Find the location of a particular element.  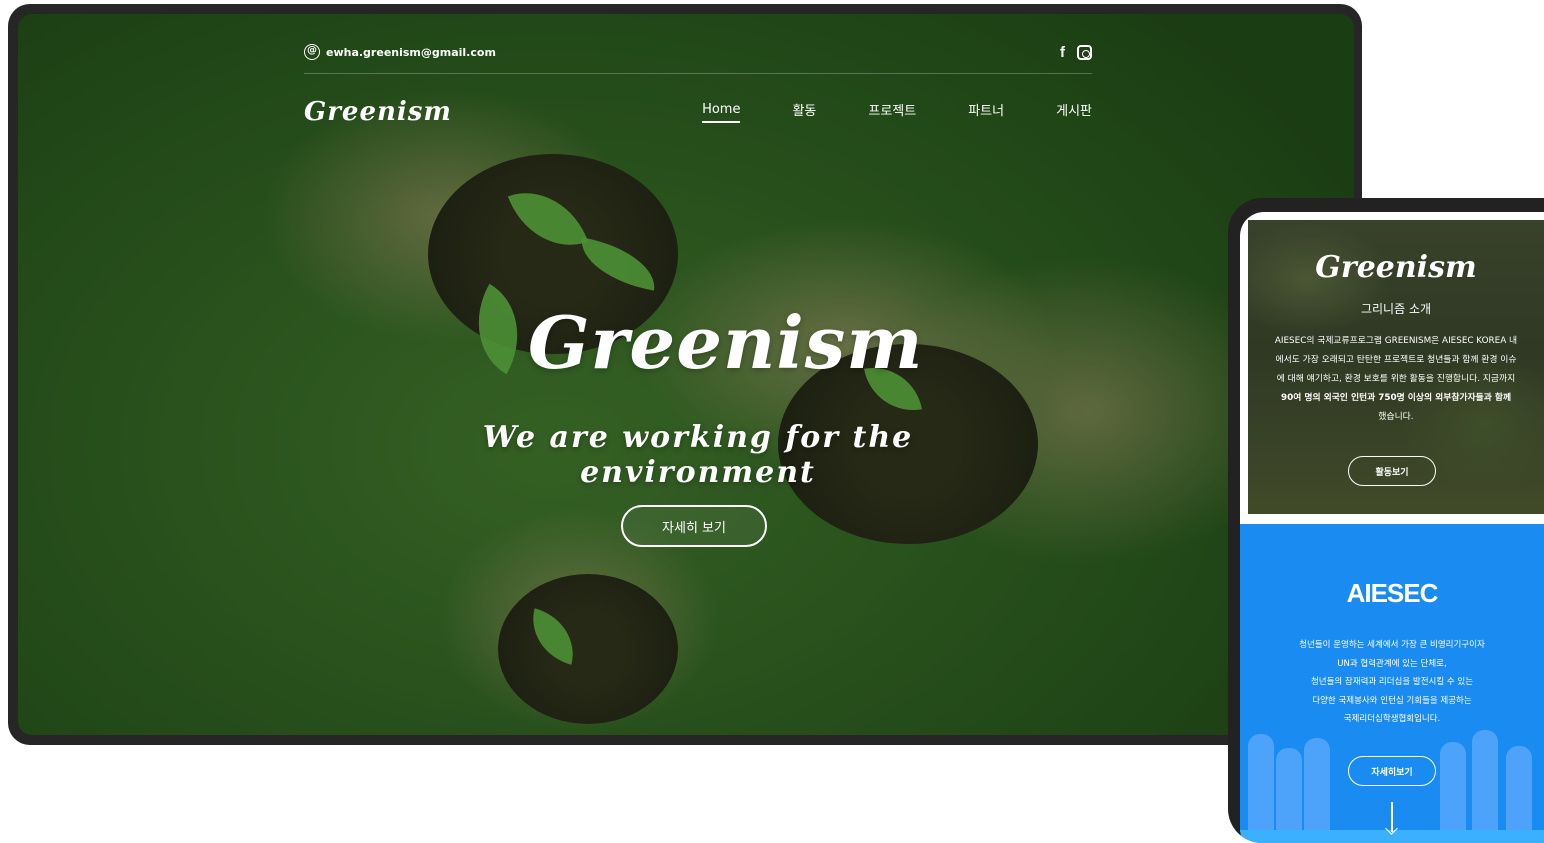

main-menu: Home 활동 프로젝트 파트너 게시판 is located at coordinates (897, 112).